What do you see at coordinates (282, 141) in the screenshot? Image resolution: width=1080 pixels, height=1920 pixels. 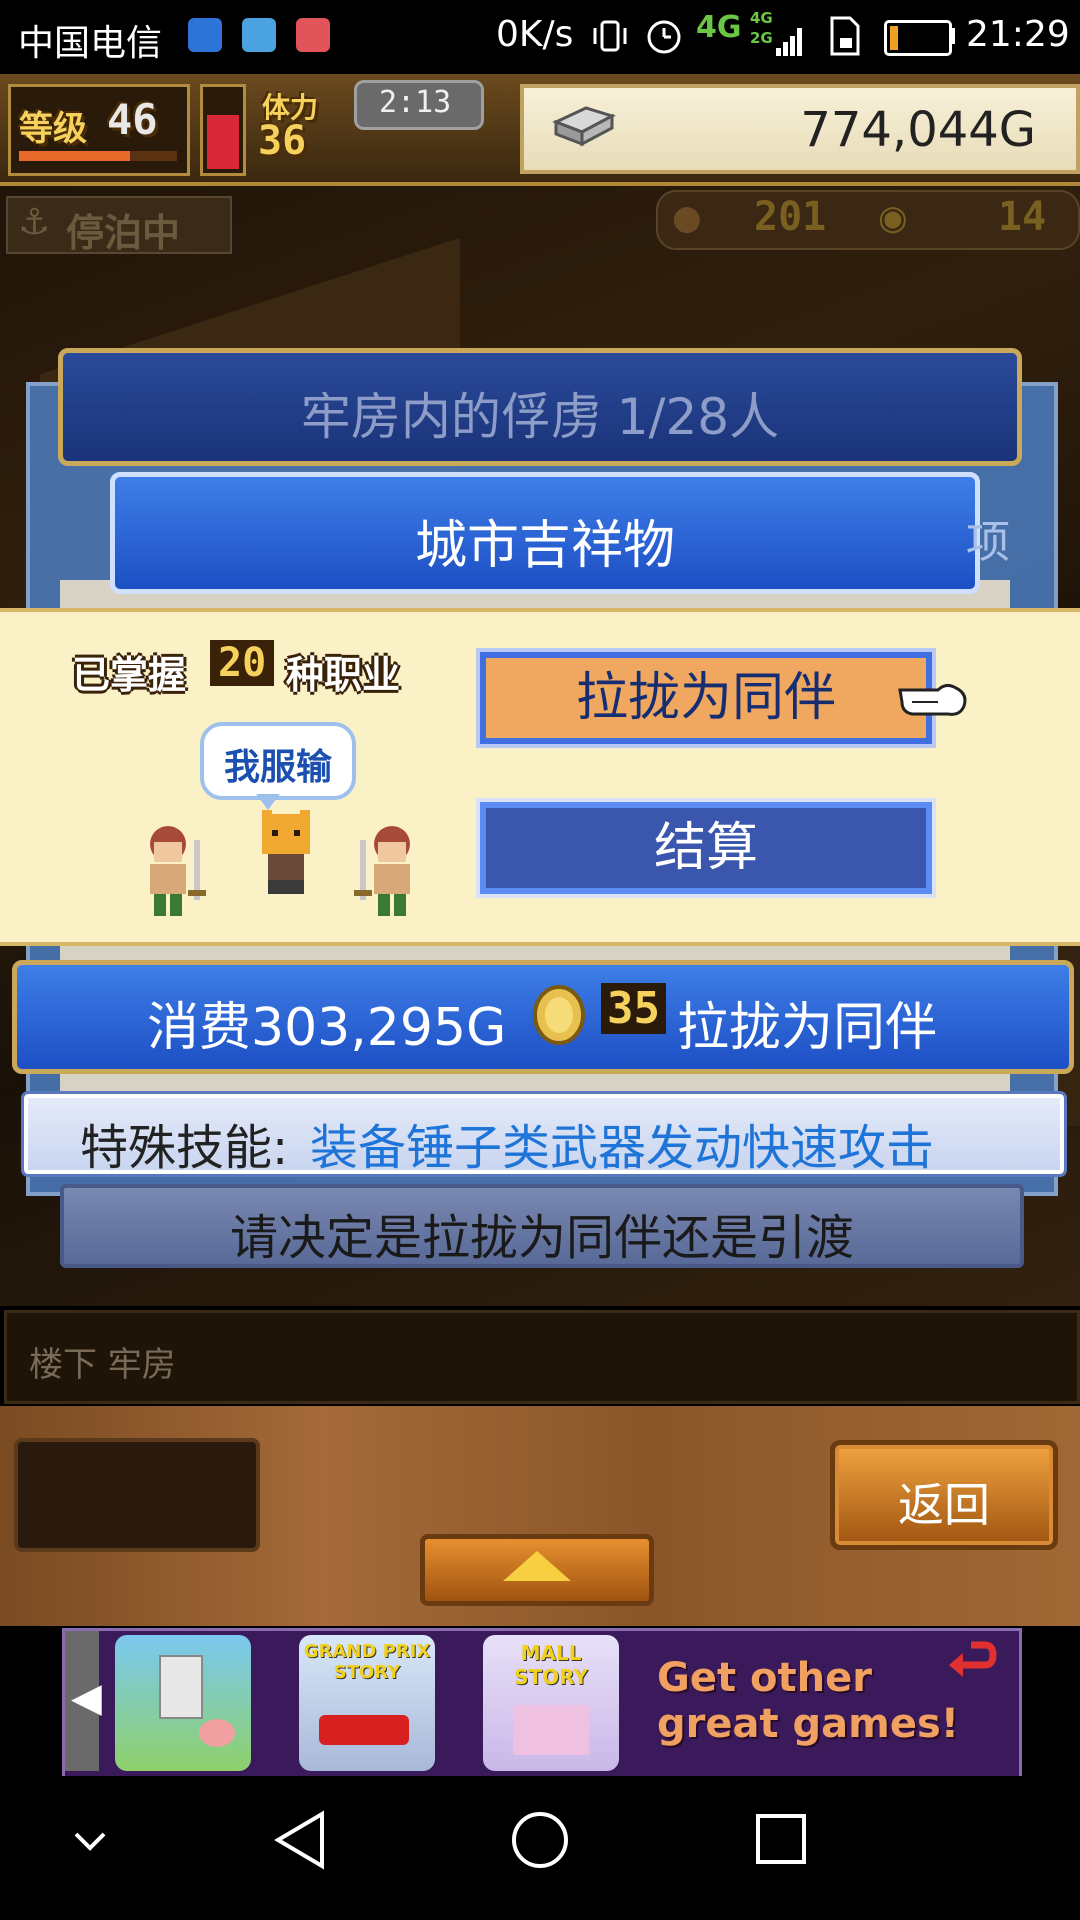 I see `stamina-value: 36` at bounding box center [282, 141].